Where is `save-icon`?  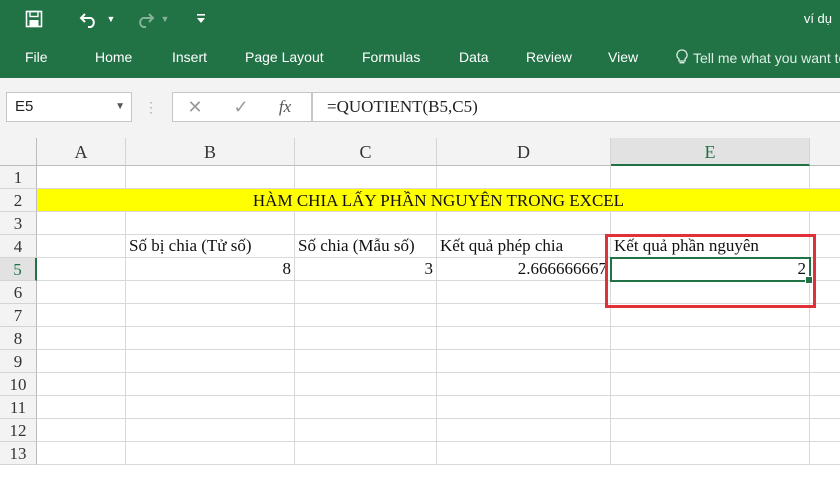
save-icon is located at coordinates (34, 19).